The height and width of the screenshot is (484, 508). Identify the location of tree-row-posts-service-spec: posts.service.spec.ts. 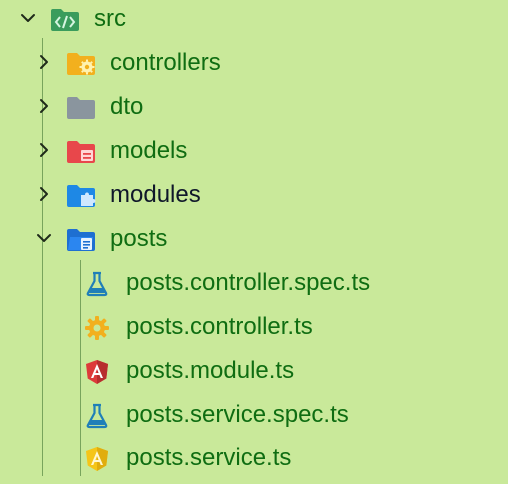
(254, 418).